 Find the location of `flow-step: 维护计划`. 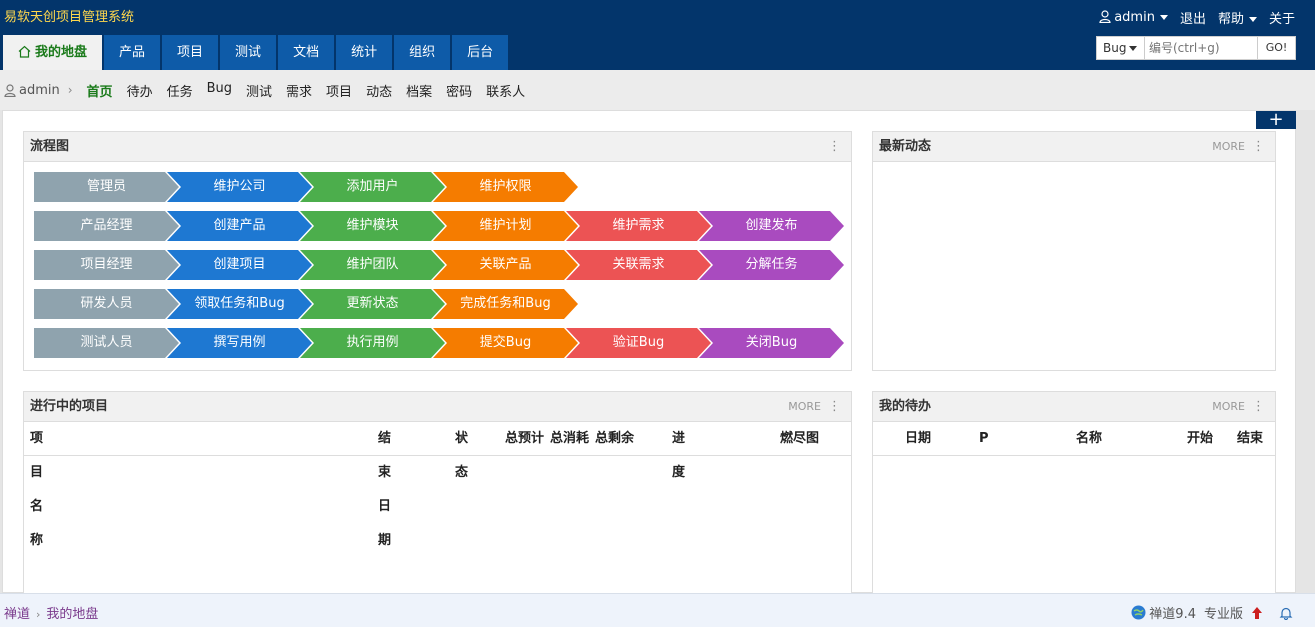

flow-step: 维护计划 is located at coordinates (505, 226).